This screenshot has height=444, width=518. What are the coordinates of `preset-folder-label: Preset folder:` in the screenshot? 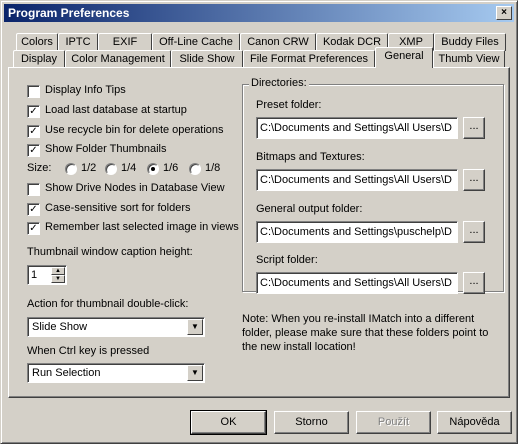 It's located at (289, 105).